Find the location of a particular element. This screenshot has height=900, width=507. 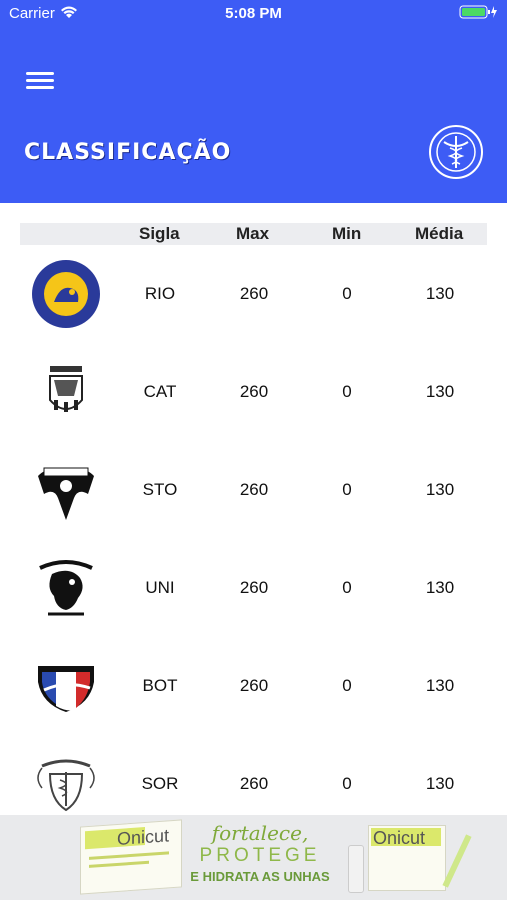

ad-line2: PROTEGE is located at coordinates (260, 855).